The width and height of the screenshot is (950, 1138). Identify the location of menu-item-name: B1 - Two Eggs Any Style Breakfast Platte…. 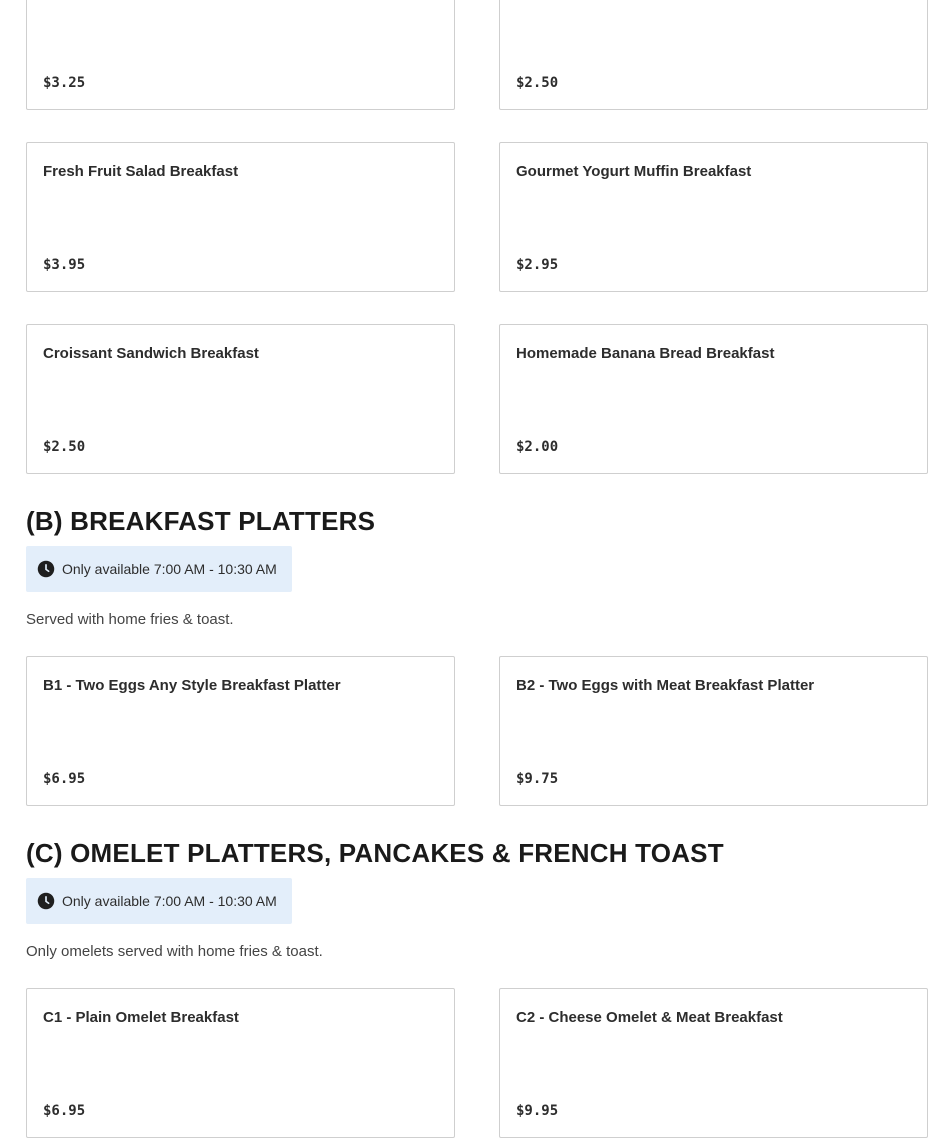
(192, 685).